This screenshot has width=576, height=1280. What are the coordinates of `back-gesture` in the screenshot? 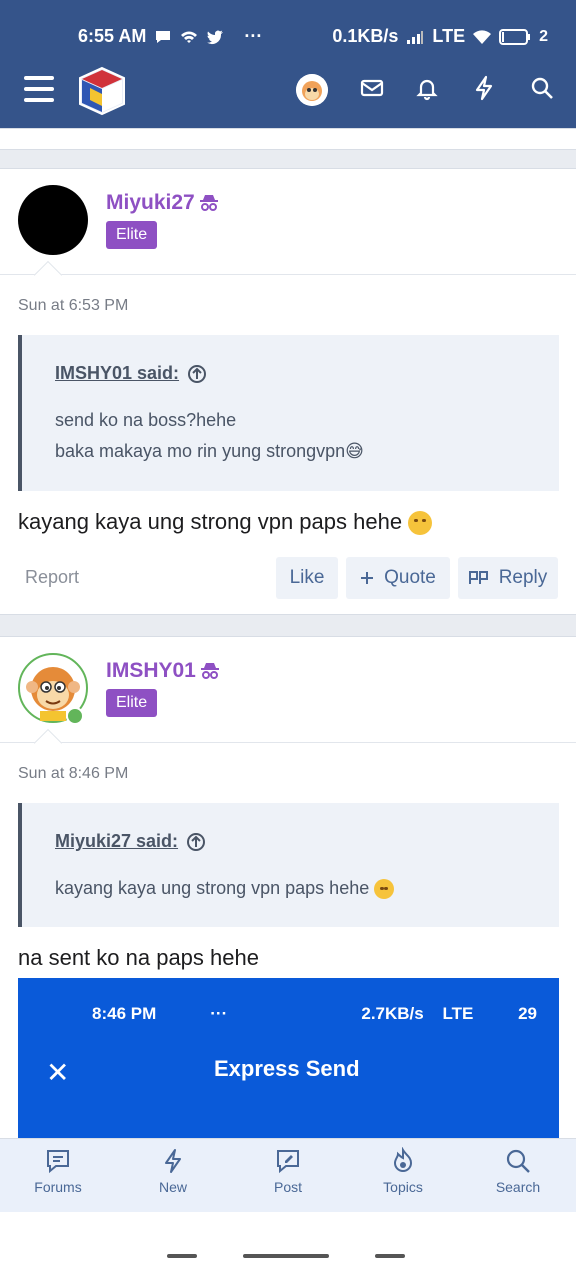 It's located at (182, 1256).